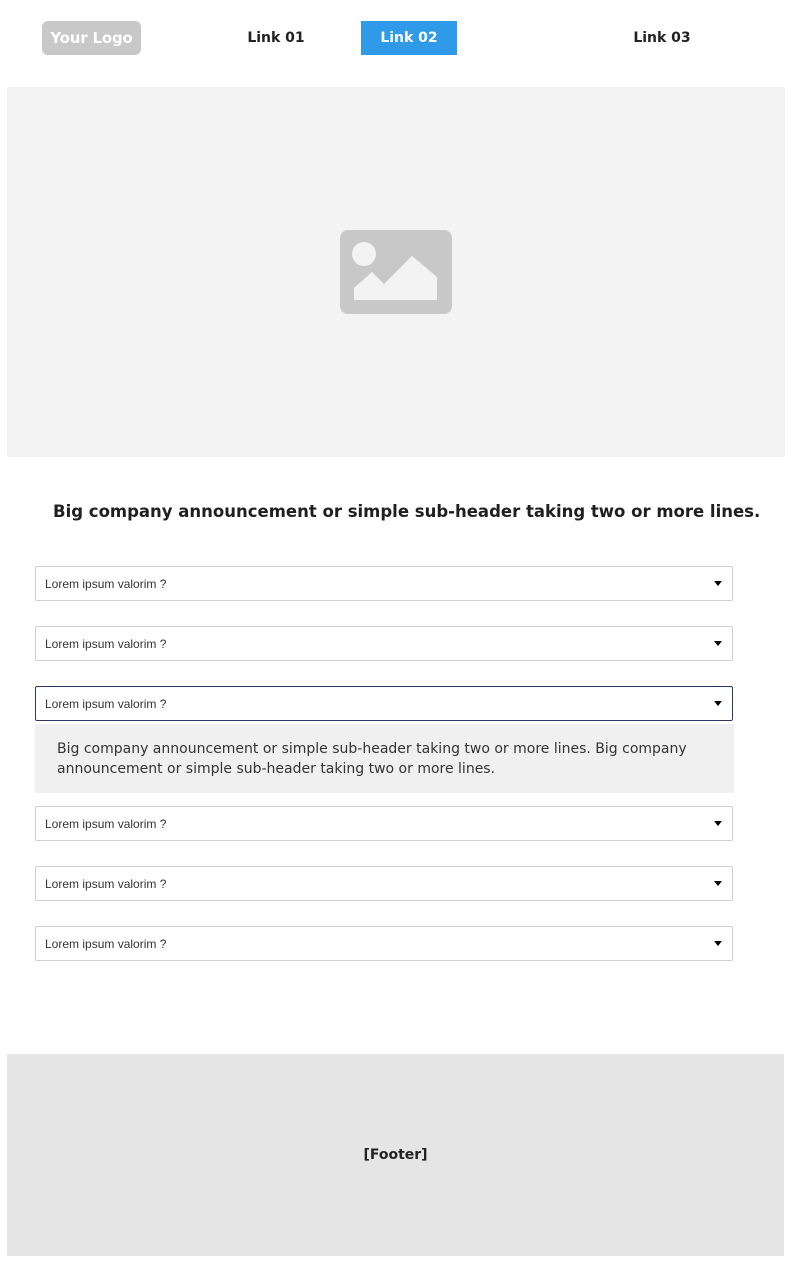 This screenshot has width=792, height=1261. Describe the element at coordinates (276, 38) in the screenshot. I see `nav-link-01: Link 01` at that location.